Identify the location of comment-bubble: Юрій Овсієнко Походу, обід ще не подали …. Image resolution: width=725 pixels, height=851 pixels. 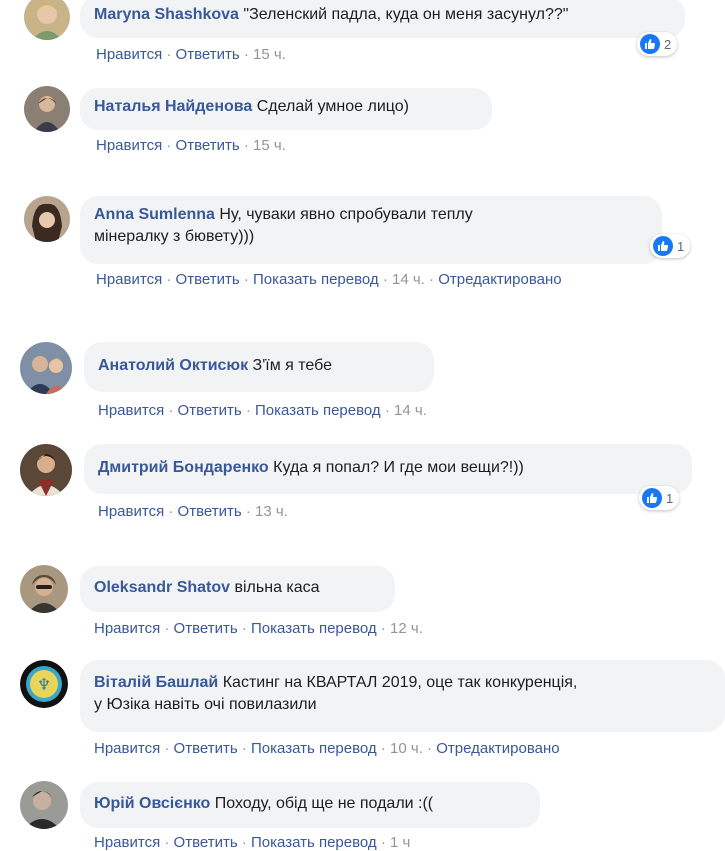
(310, 805).